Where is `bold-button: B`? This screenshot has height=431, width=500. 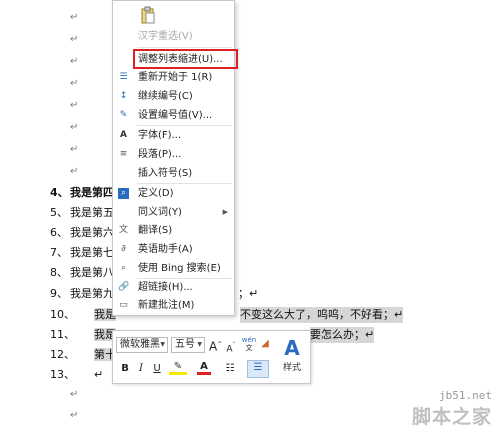
bold-button: B is located at coordinates (125, 369).